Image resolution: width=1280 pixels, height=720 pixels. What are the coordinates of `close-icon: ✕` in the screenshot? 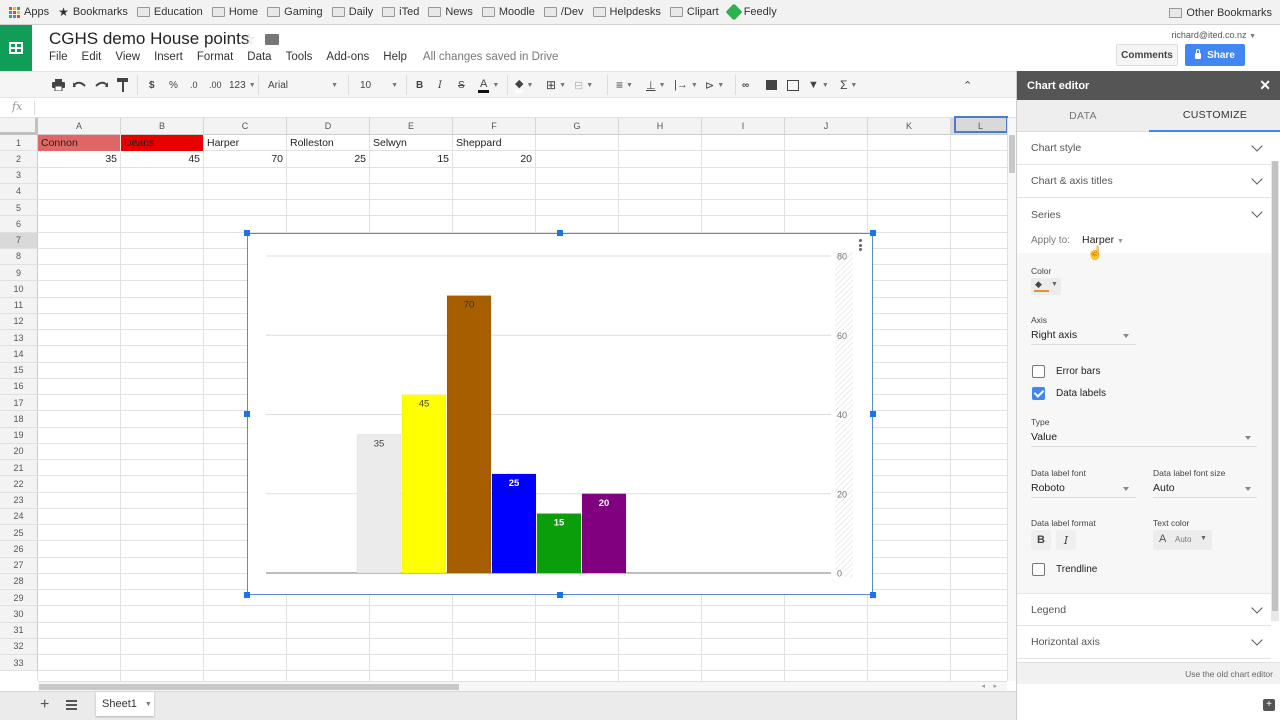 It's located at (1265, 85).